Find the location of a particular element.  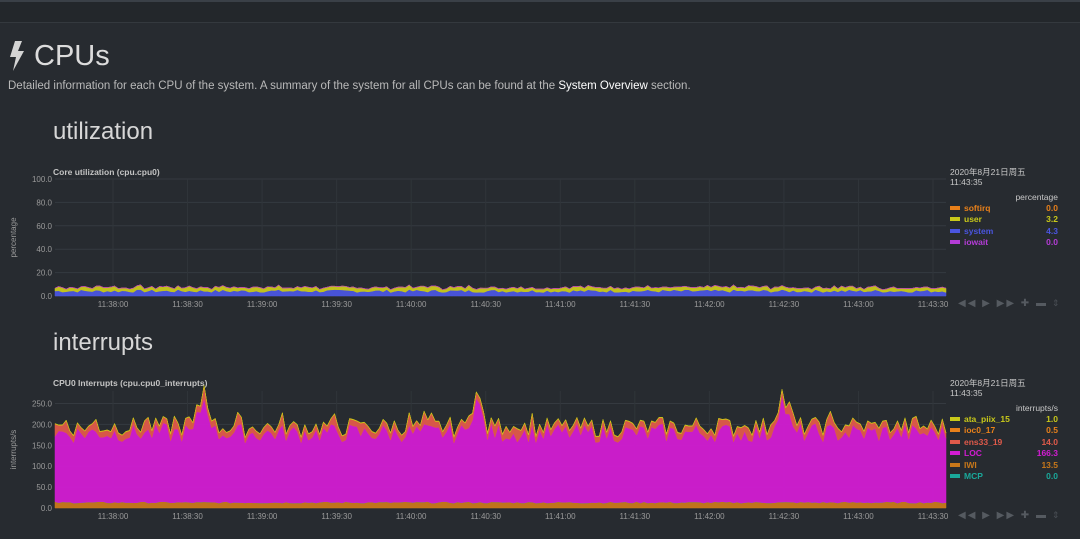

y-tick-label: 60.0 is located at coordinates (44, 226).